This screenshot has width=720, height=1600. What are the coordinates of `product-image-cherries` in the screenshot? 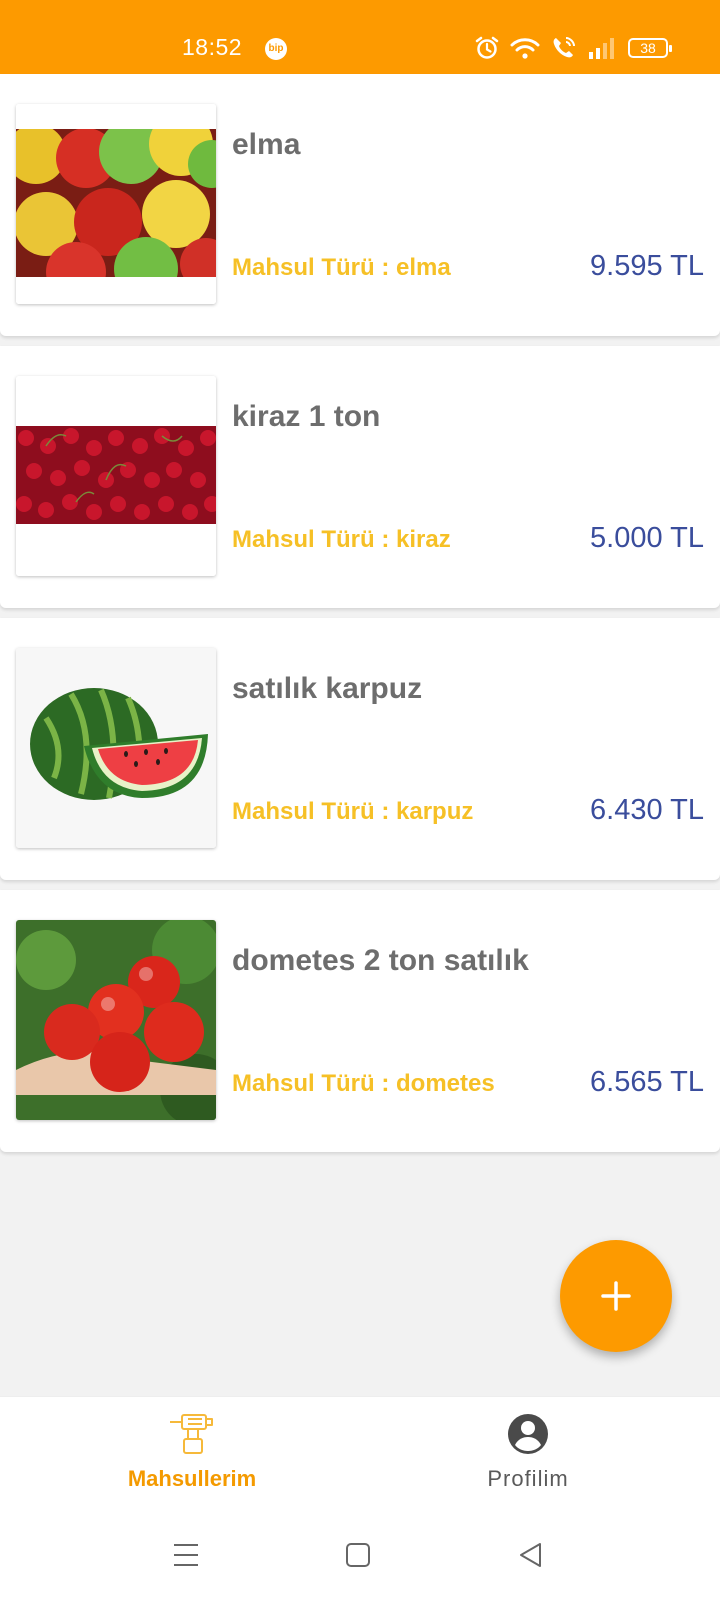 It's located at (116, 476).